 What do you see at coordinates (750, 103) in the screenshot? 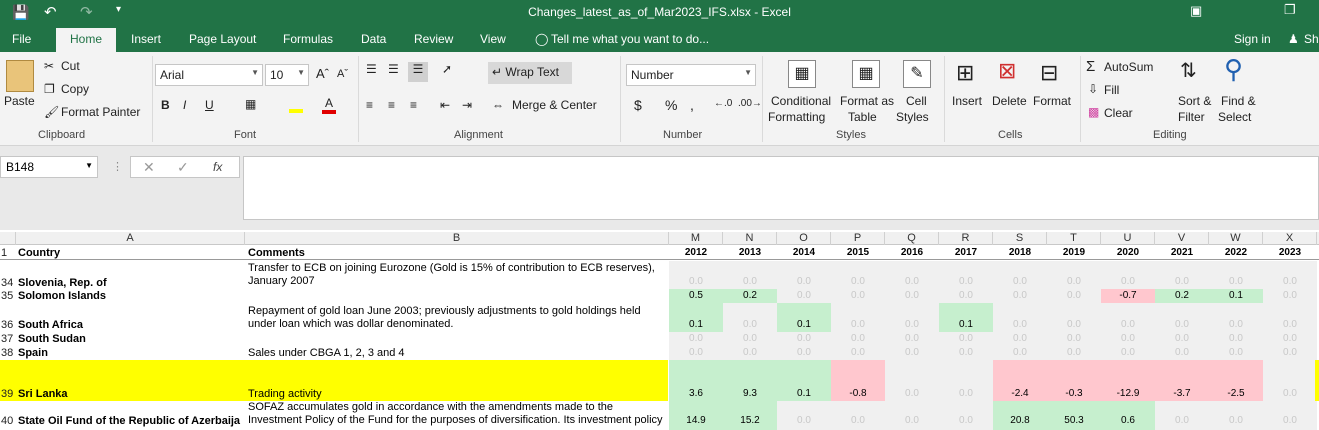
I see `decrease-decimal-icon: .00→` at bounding box center [750, 103].